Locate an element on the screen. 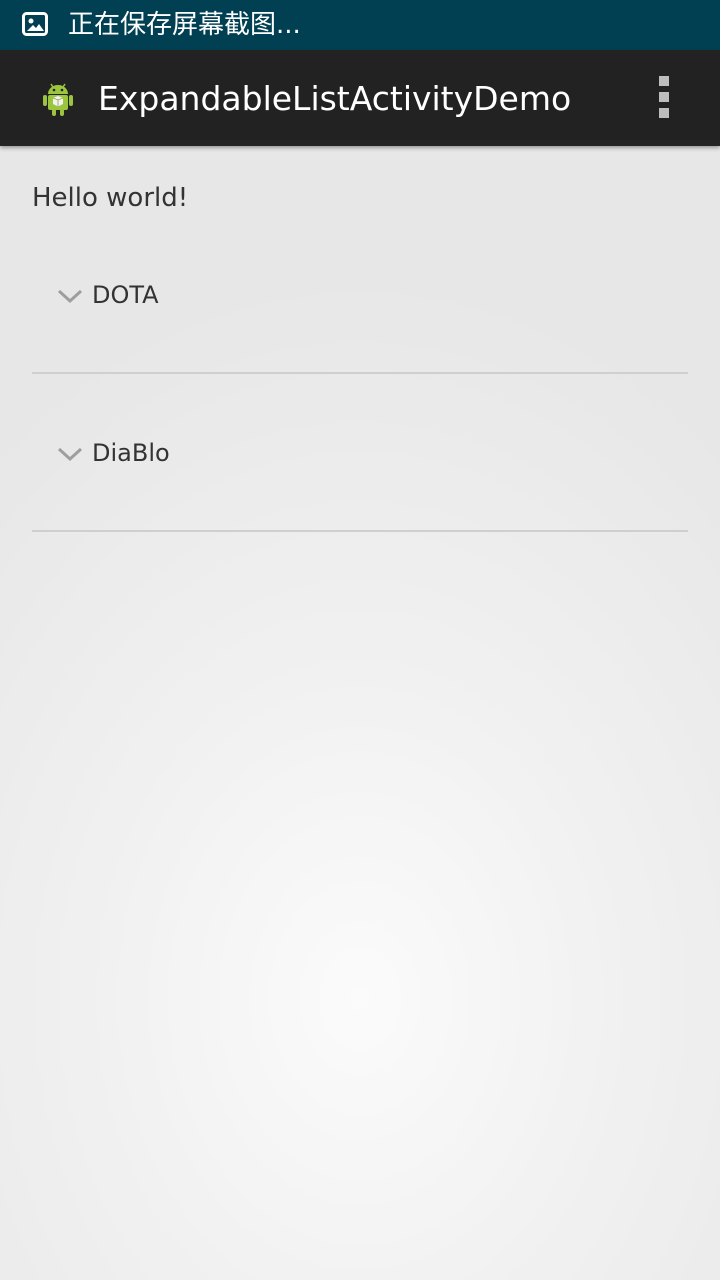  hello-text: Hello world! is located at coordinates (110, 198).